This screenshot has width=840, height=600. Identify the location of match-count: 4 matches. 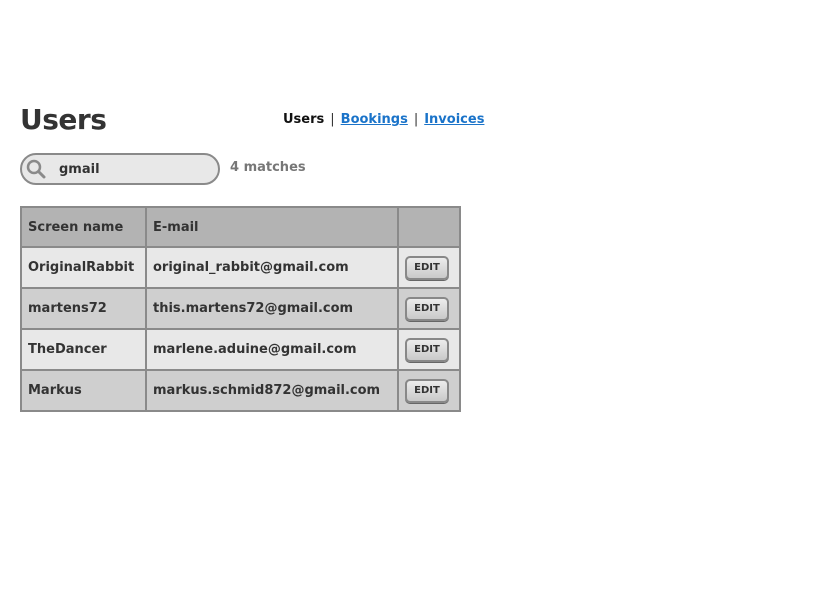
(268, 167).